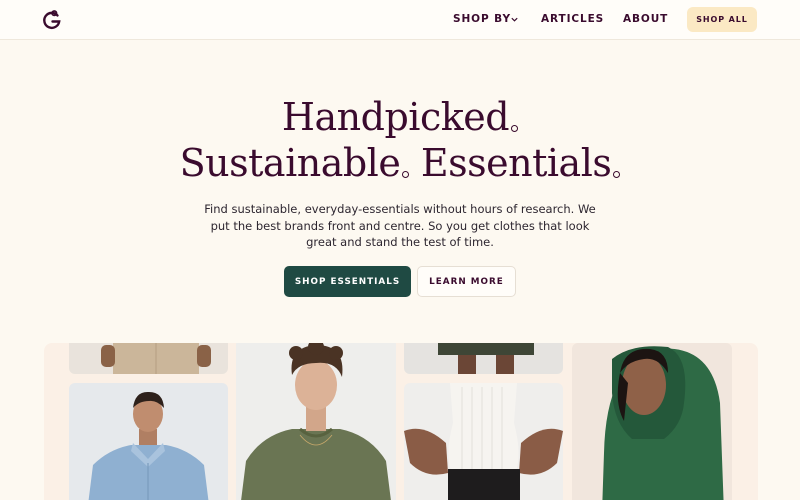  Describe the element at coordinates (482, 19) in the screenshot. I see `nav-shop-by: SHOP BY` at that location.